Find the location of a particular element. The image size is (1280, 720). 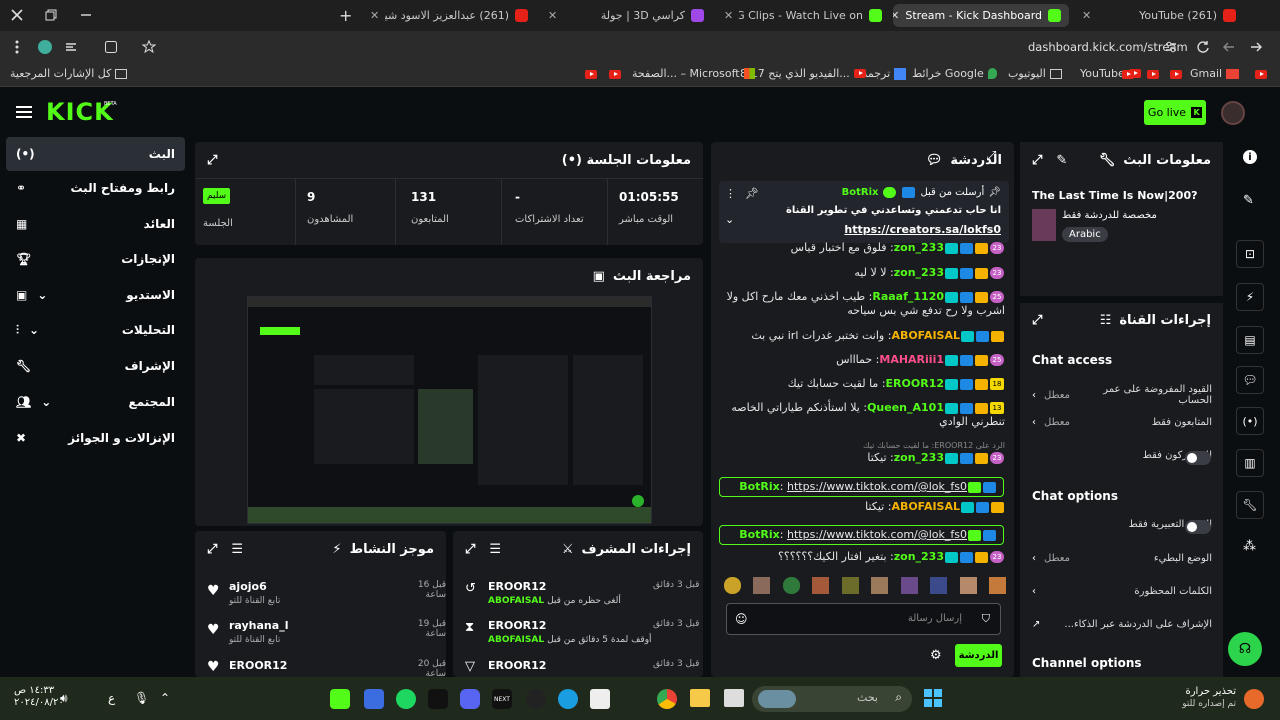

stream-preview-video is located at coordinates (449, 410).